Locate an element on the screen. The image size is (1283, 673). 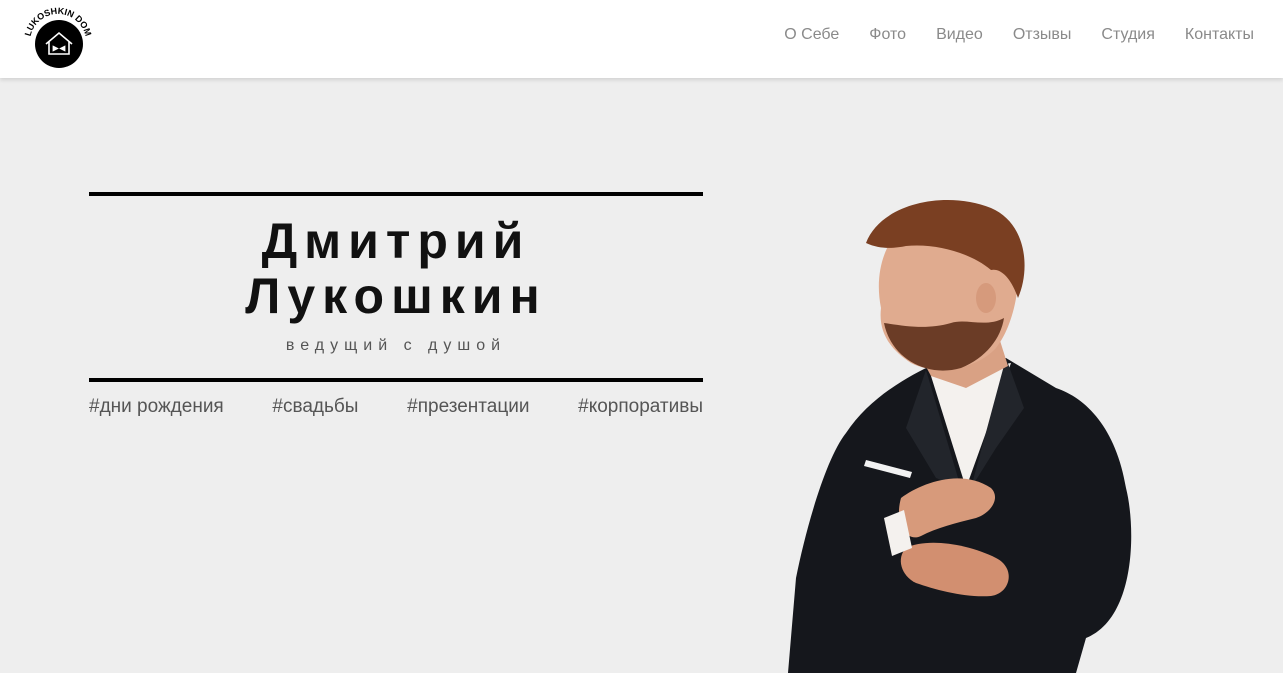
nav-item-studio: Студия is located at coordinates (1127, 35).